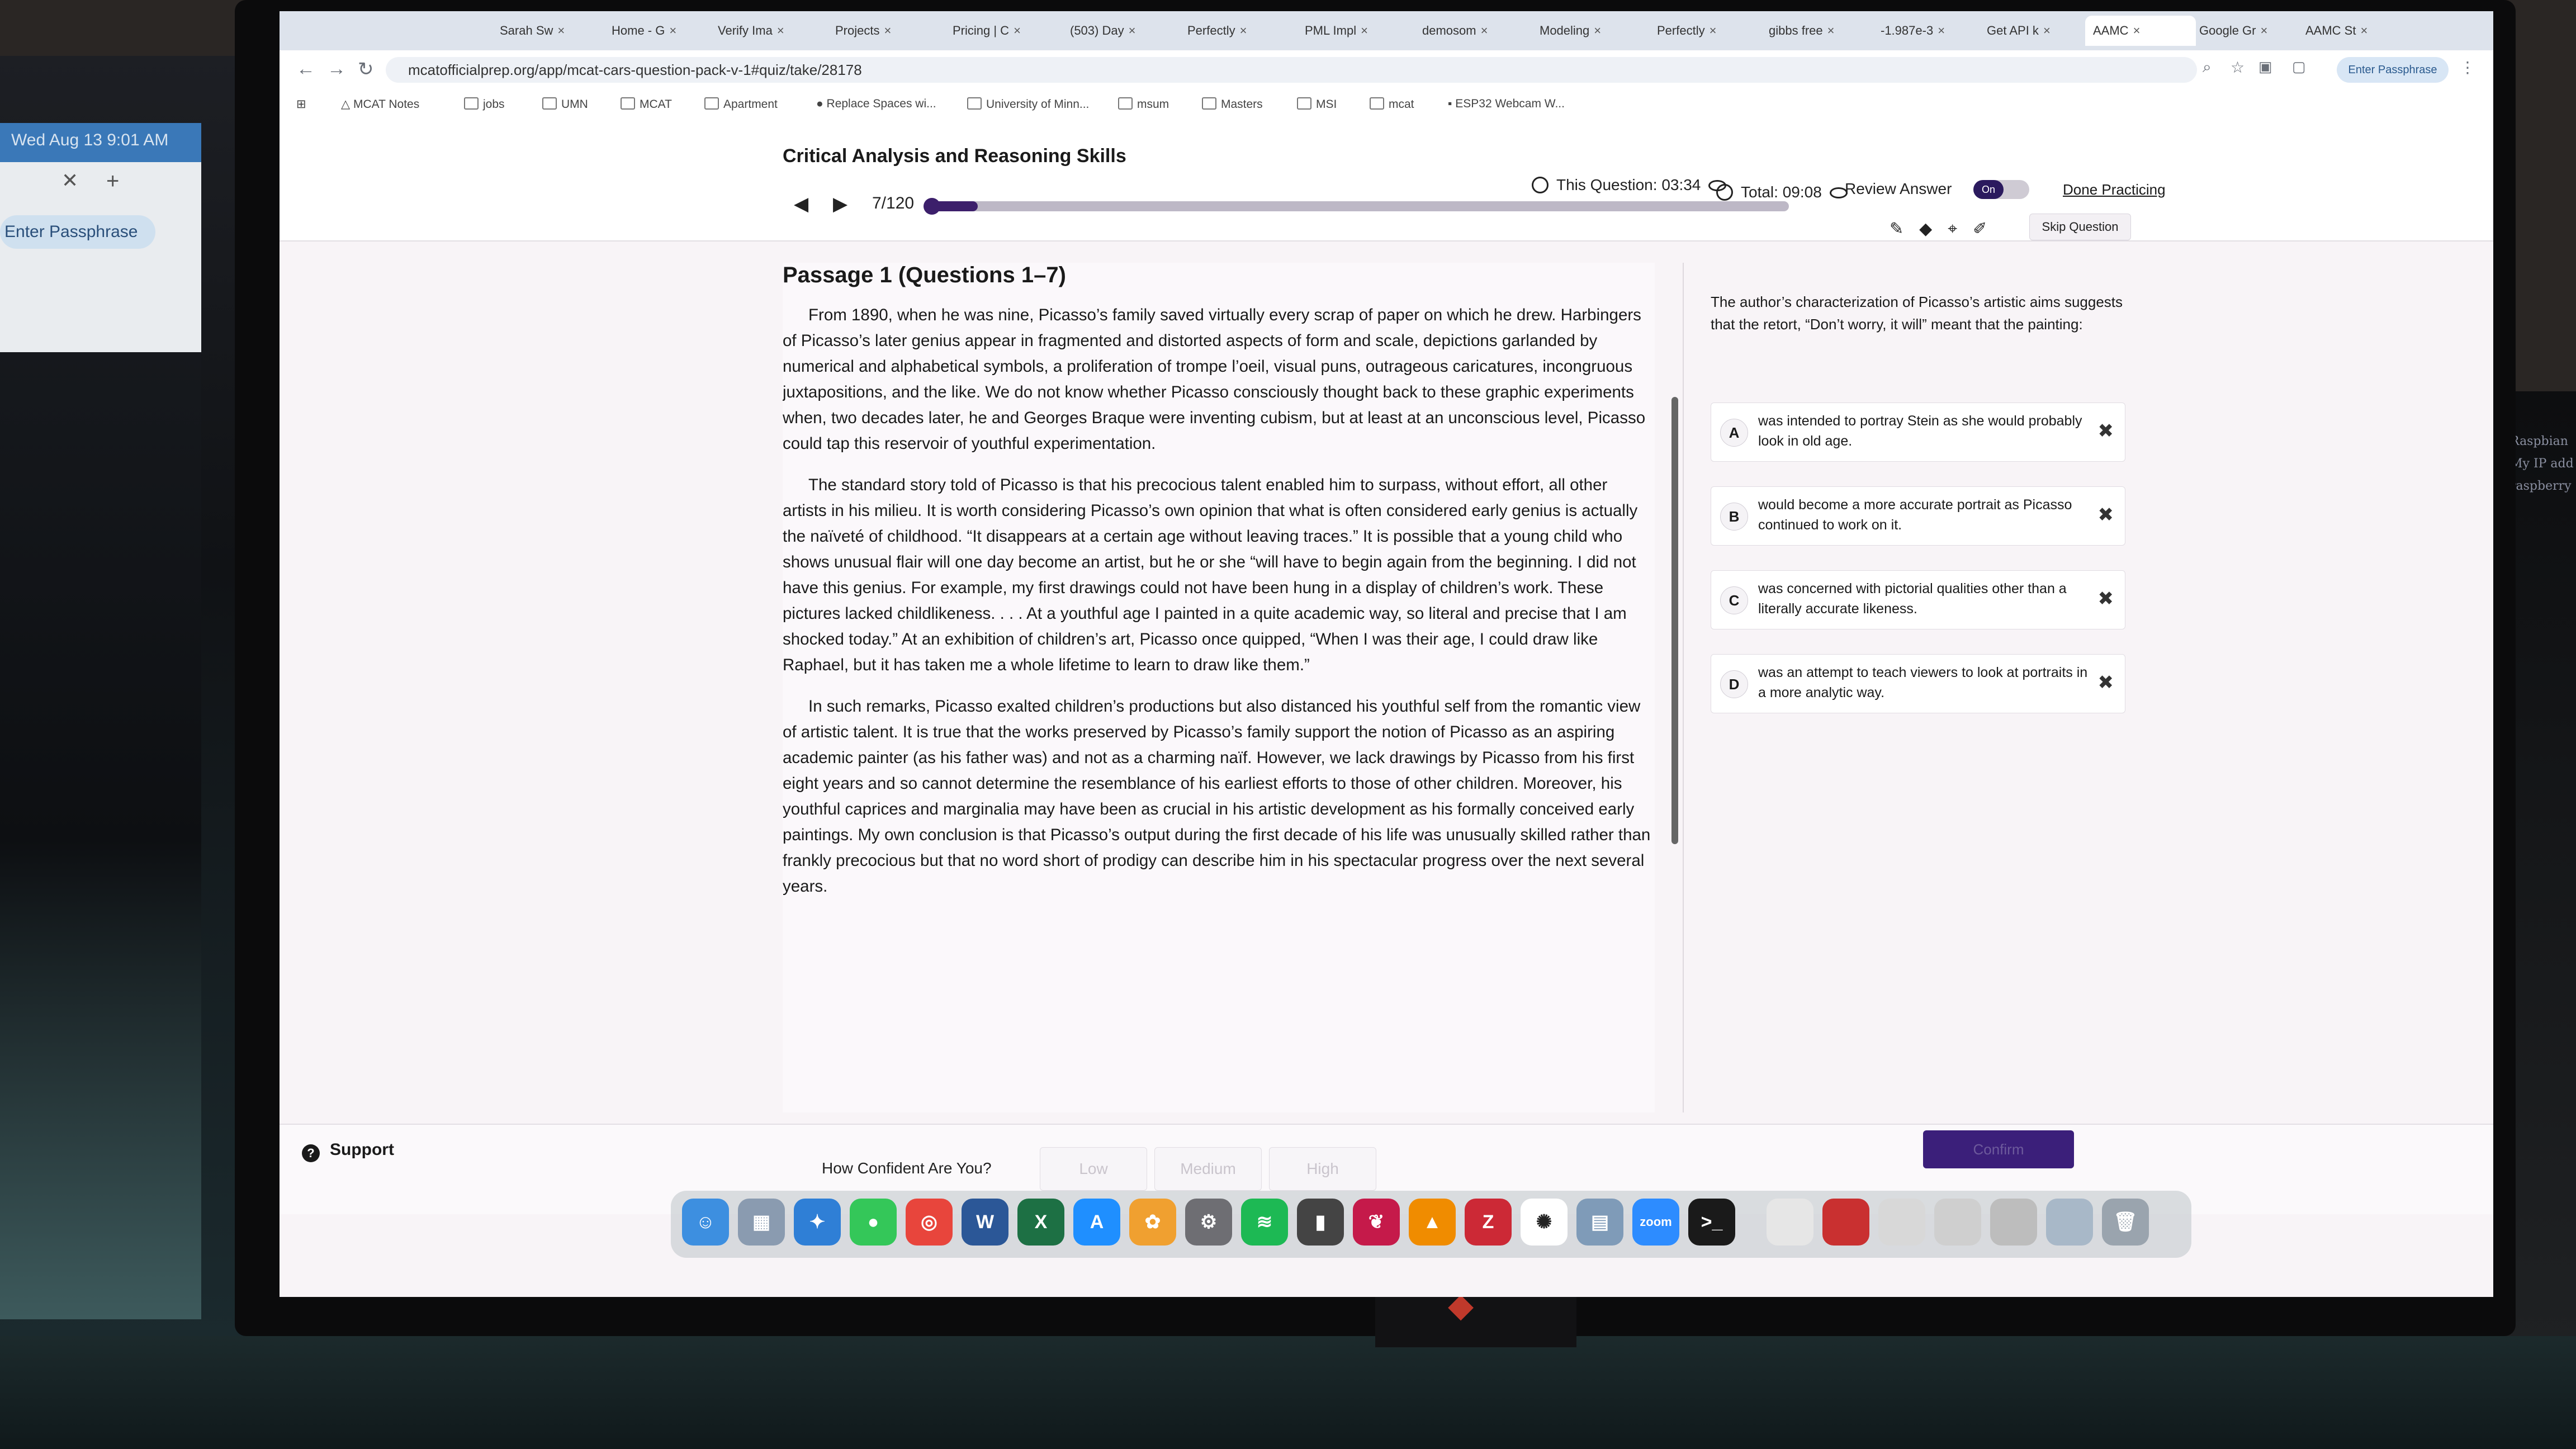 This screenshot has height=1449, width=2576. What do you see at coordinates (2265, 66) in the screenshot?
I see `extensions-icon: ▣` at bounding box center [2265, 66].